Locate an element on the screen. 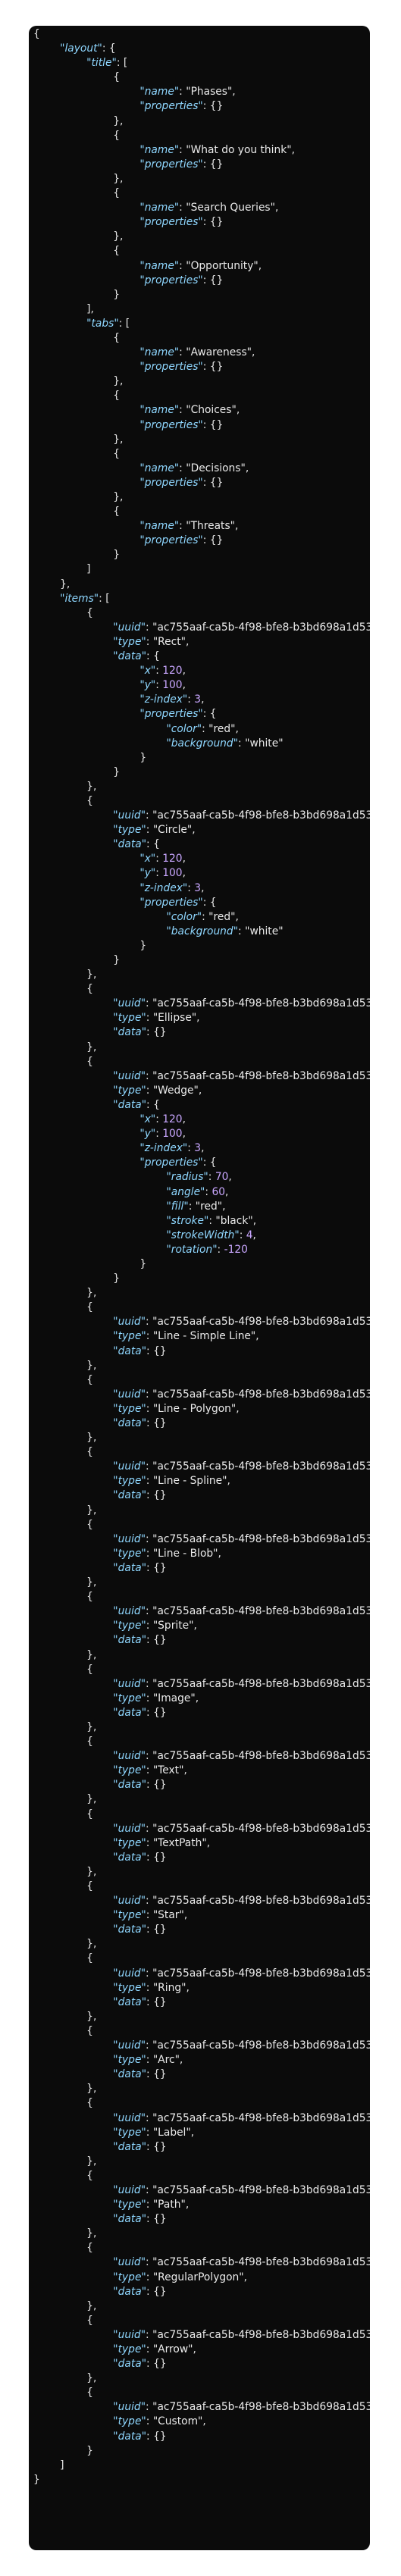 The height and width of the screenshot is (2576, 401). json-key: "background" is located at coordinates (203, 931).